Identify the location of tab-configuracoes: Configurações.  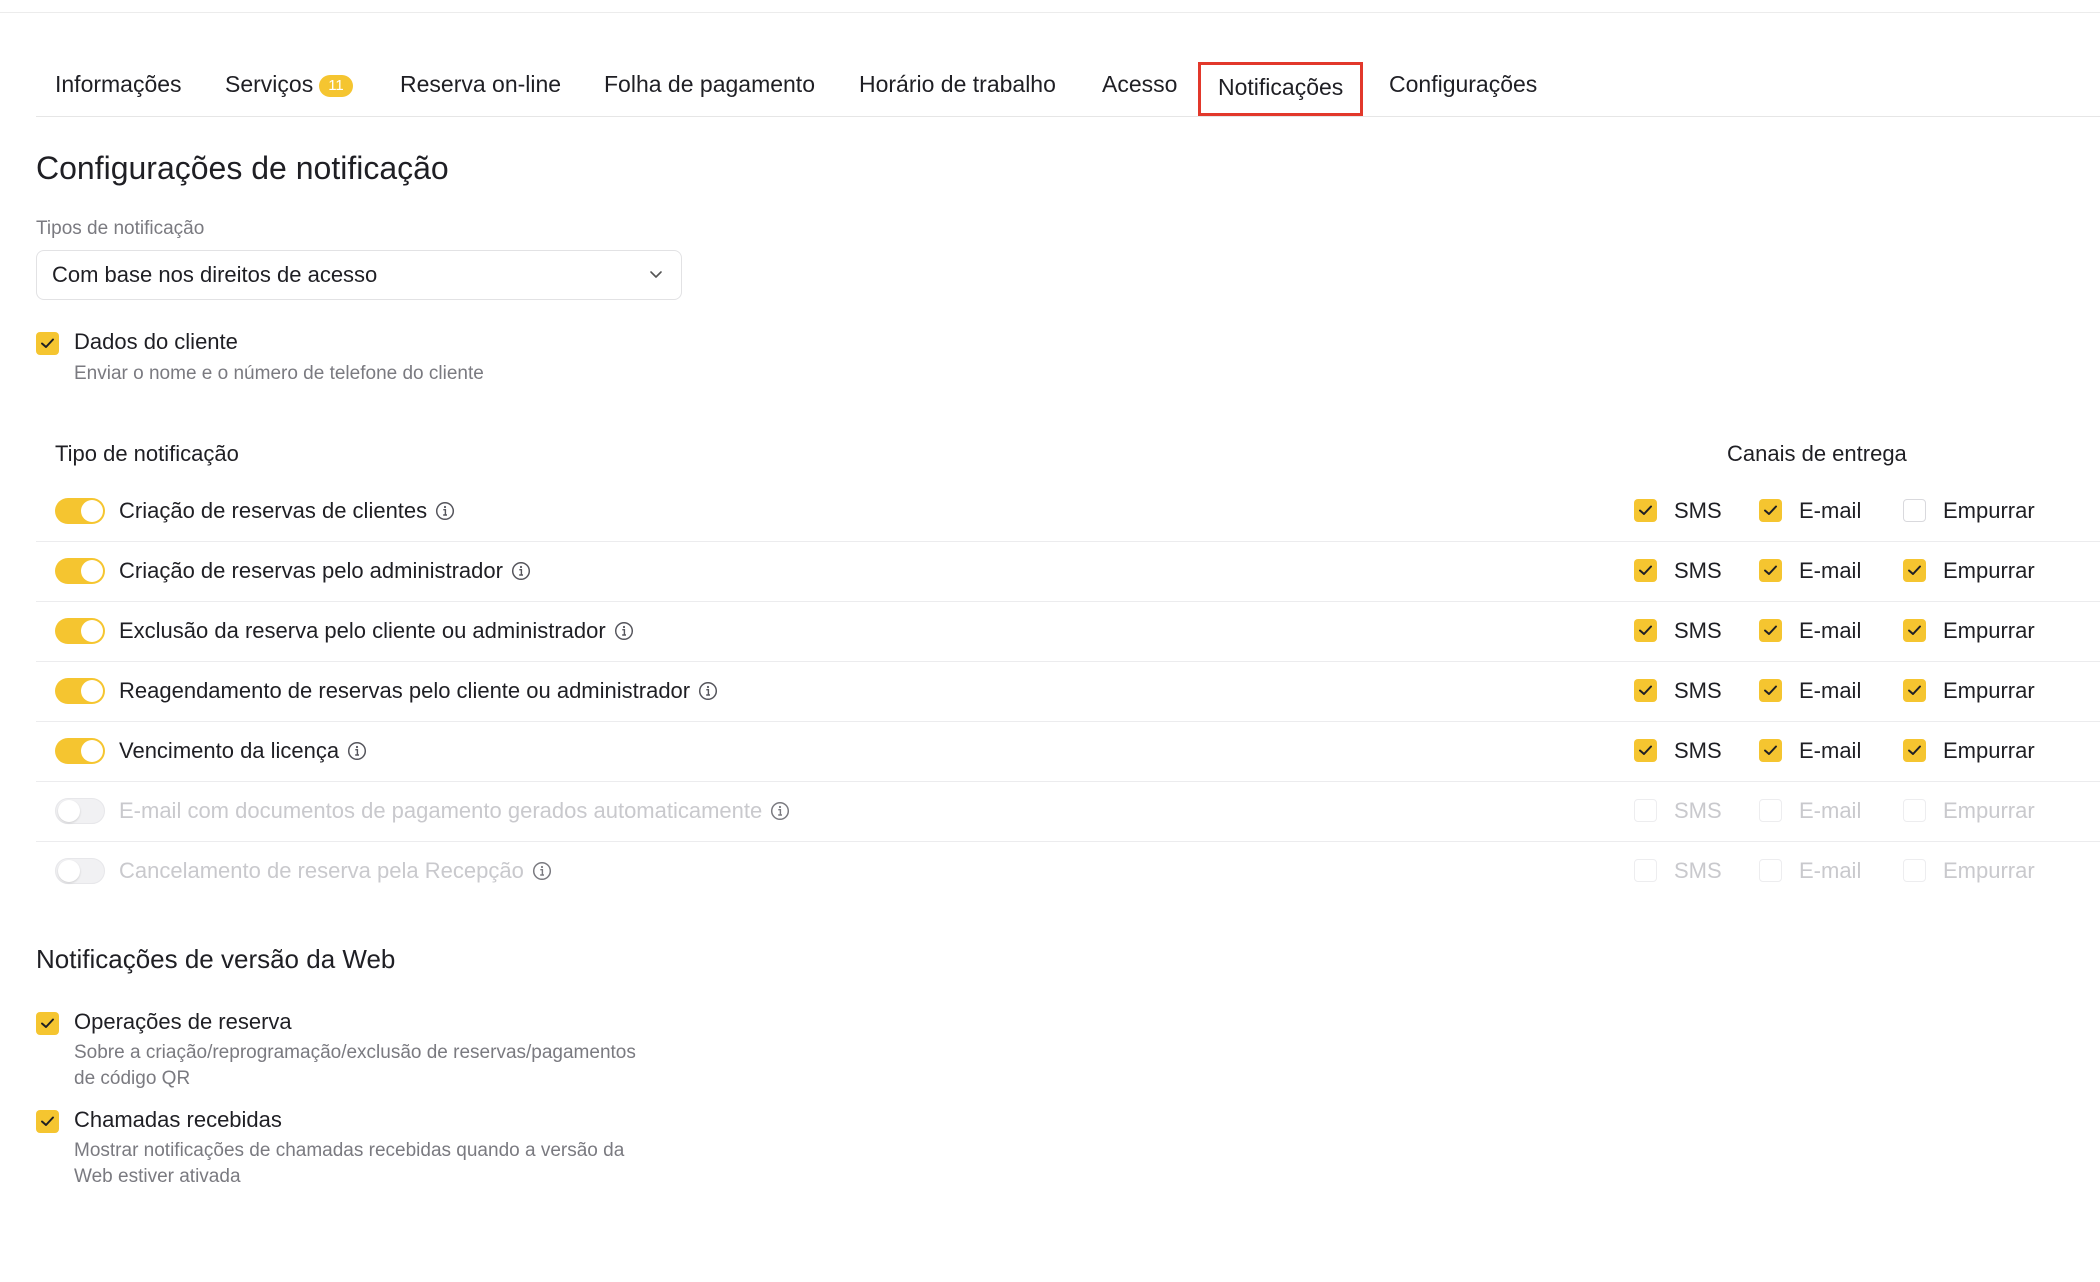
(1463, 88).